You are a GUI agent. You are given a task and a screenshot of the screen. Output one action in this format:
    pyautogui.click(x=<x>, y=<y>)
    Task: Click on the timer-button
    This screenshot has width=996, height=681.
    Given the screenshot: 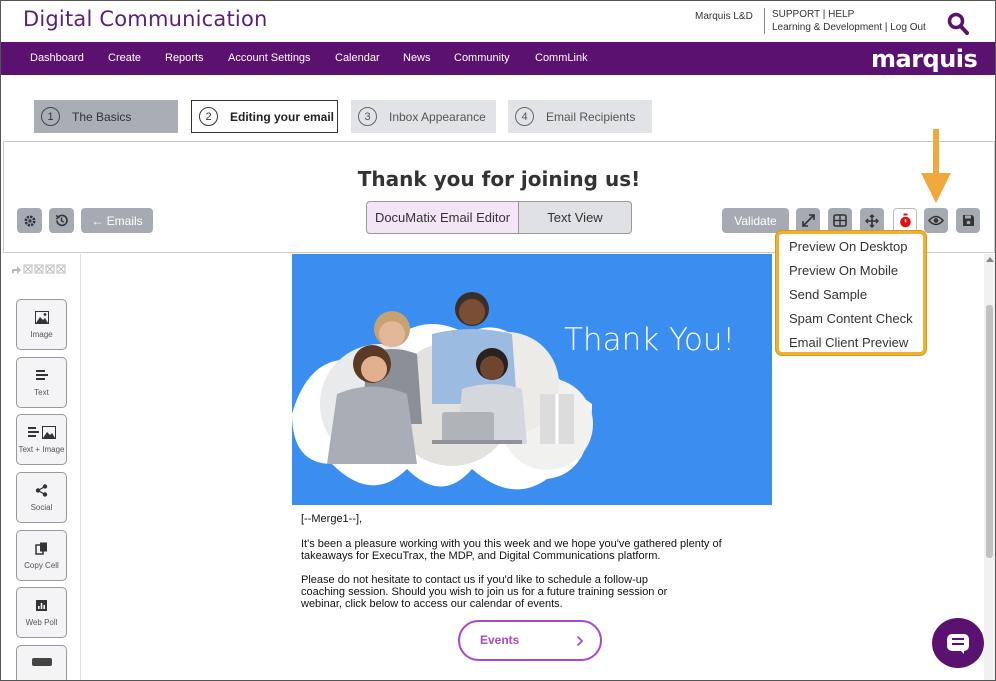 What is the action you would take?
    pyautogui.click(x=905, y=220)
    